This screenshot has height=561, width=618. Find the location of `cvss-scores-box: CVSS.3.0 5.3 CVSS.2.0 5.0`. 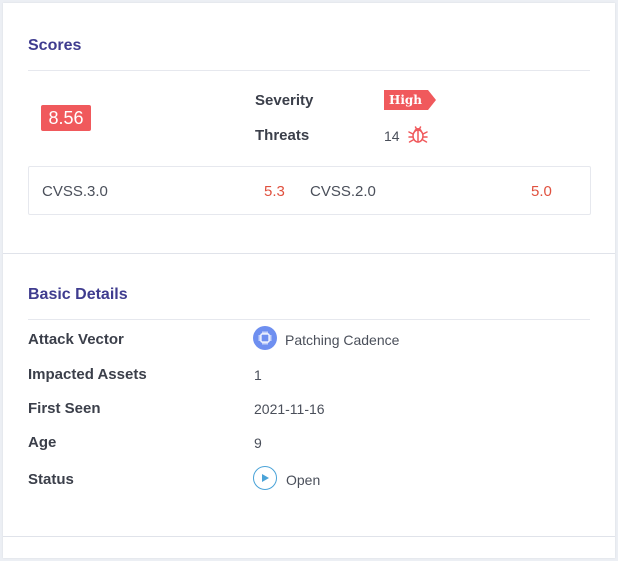

cvss-scores-box: CVSS.3.0 5.3 CVSS.2.0 5.0 is located at coordinates (309, 190).